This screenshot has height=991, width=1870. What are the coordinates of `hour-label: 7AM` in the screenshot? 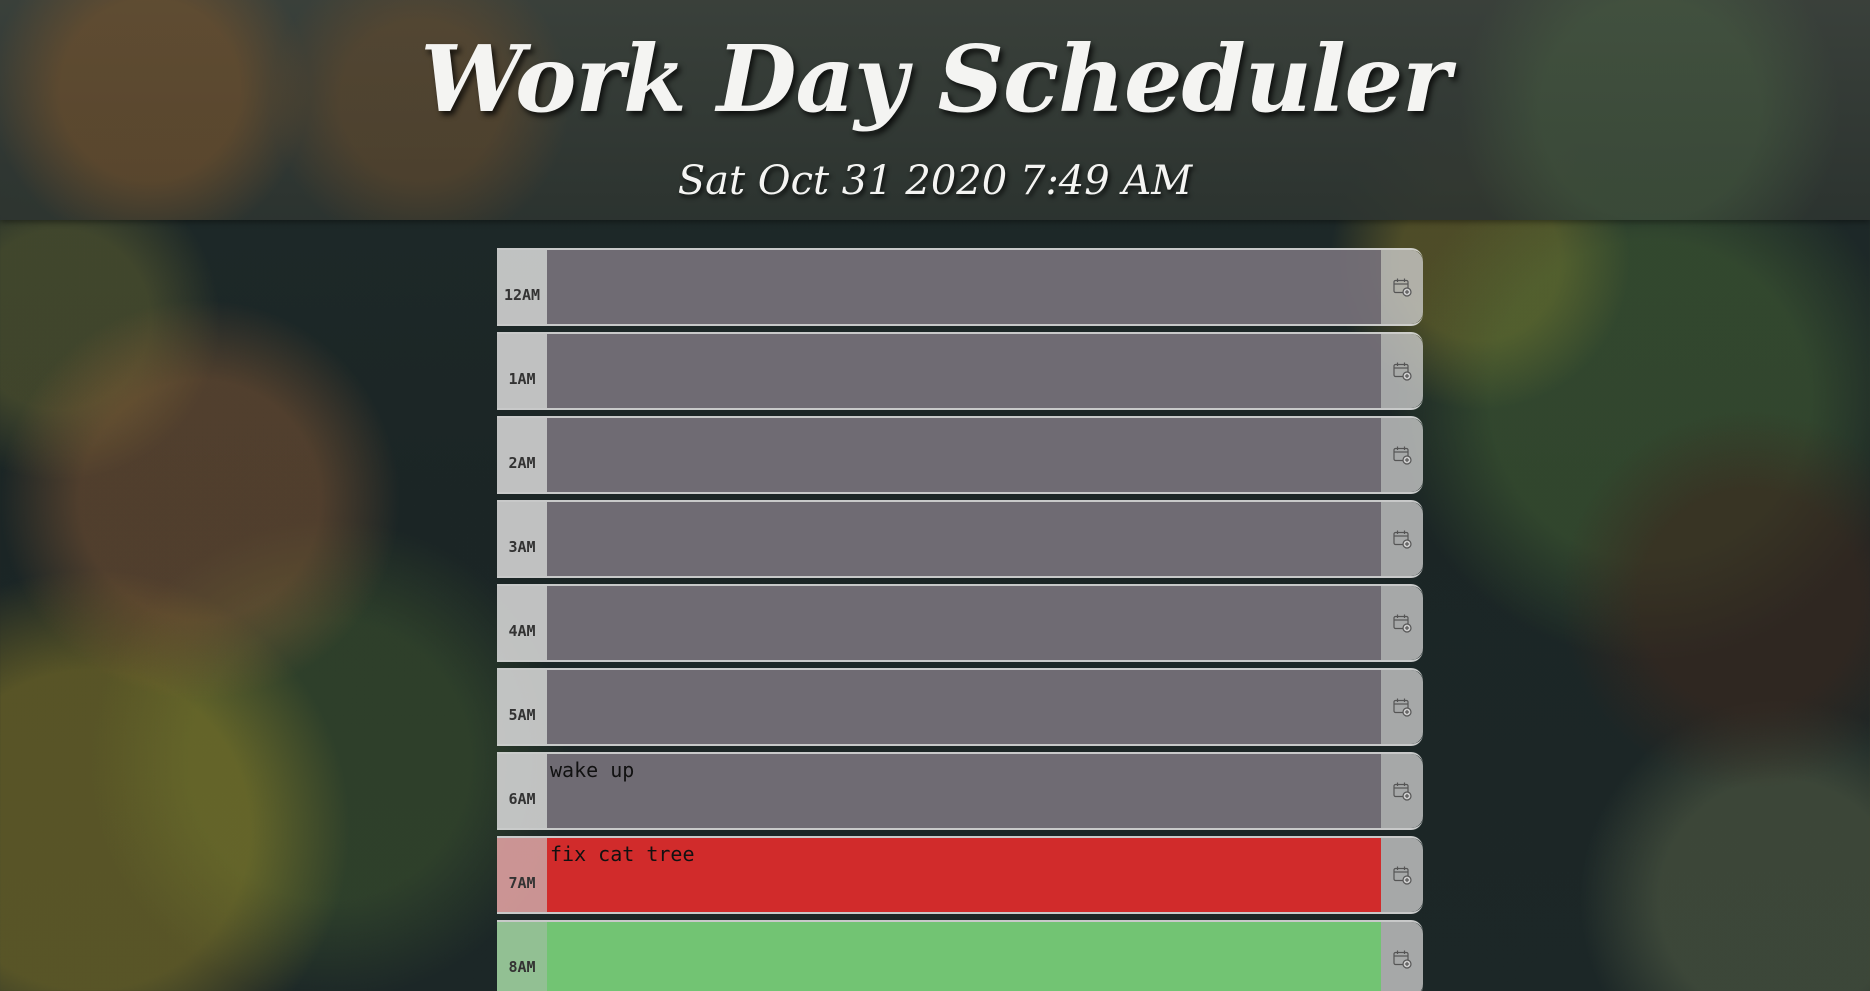 It's located at (522, 875).